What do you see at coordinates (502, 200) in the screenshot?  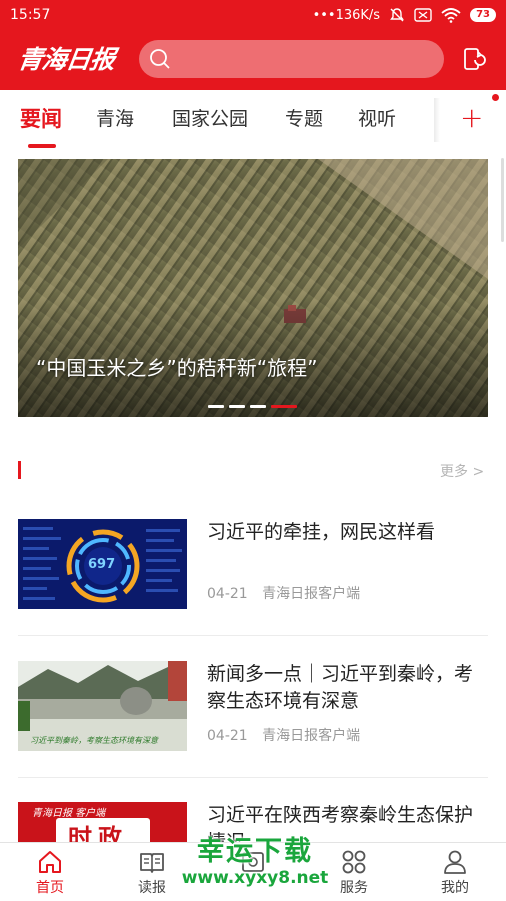 I see `scrollbar` at bounding box center [502, 200].